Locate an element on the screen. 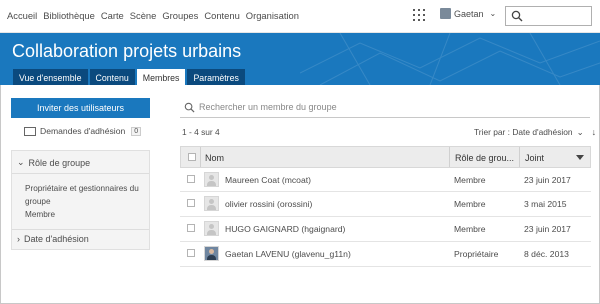 This screenshot has height=304, width=600. member-name: Maureen Coat (mcoat) is located at coordinates (268, 180).